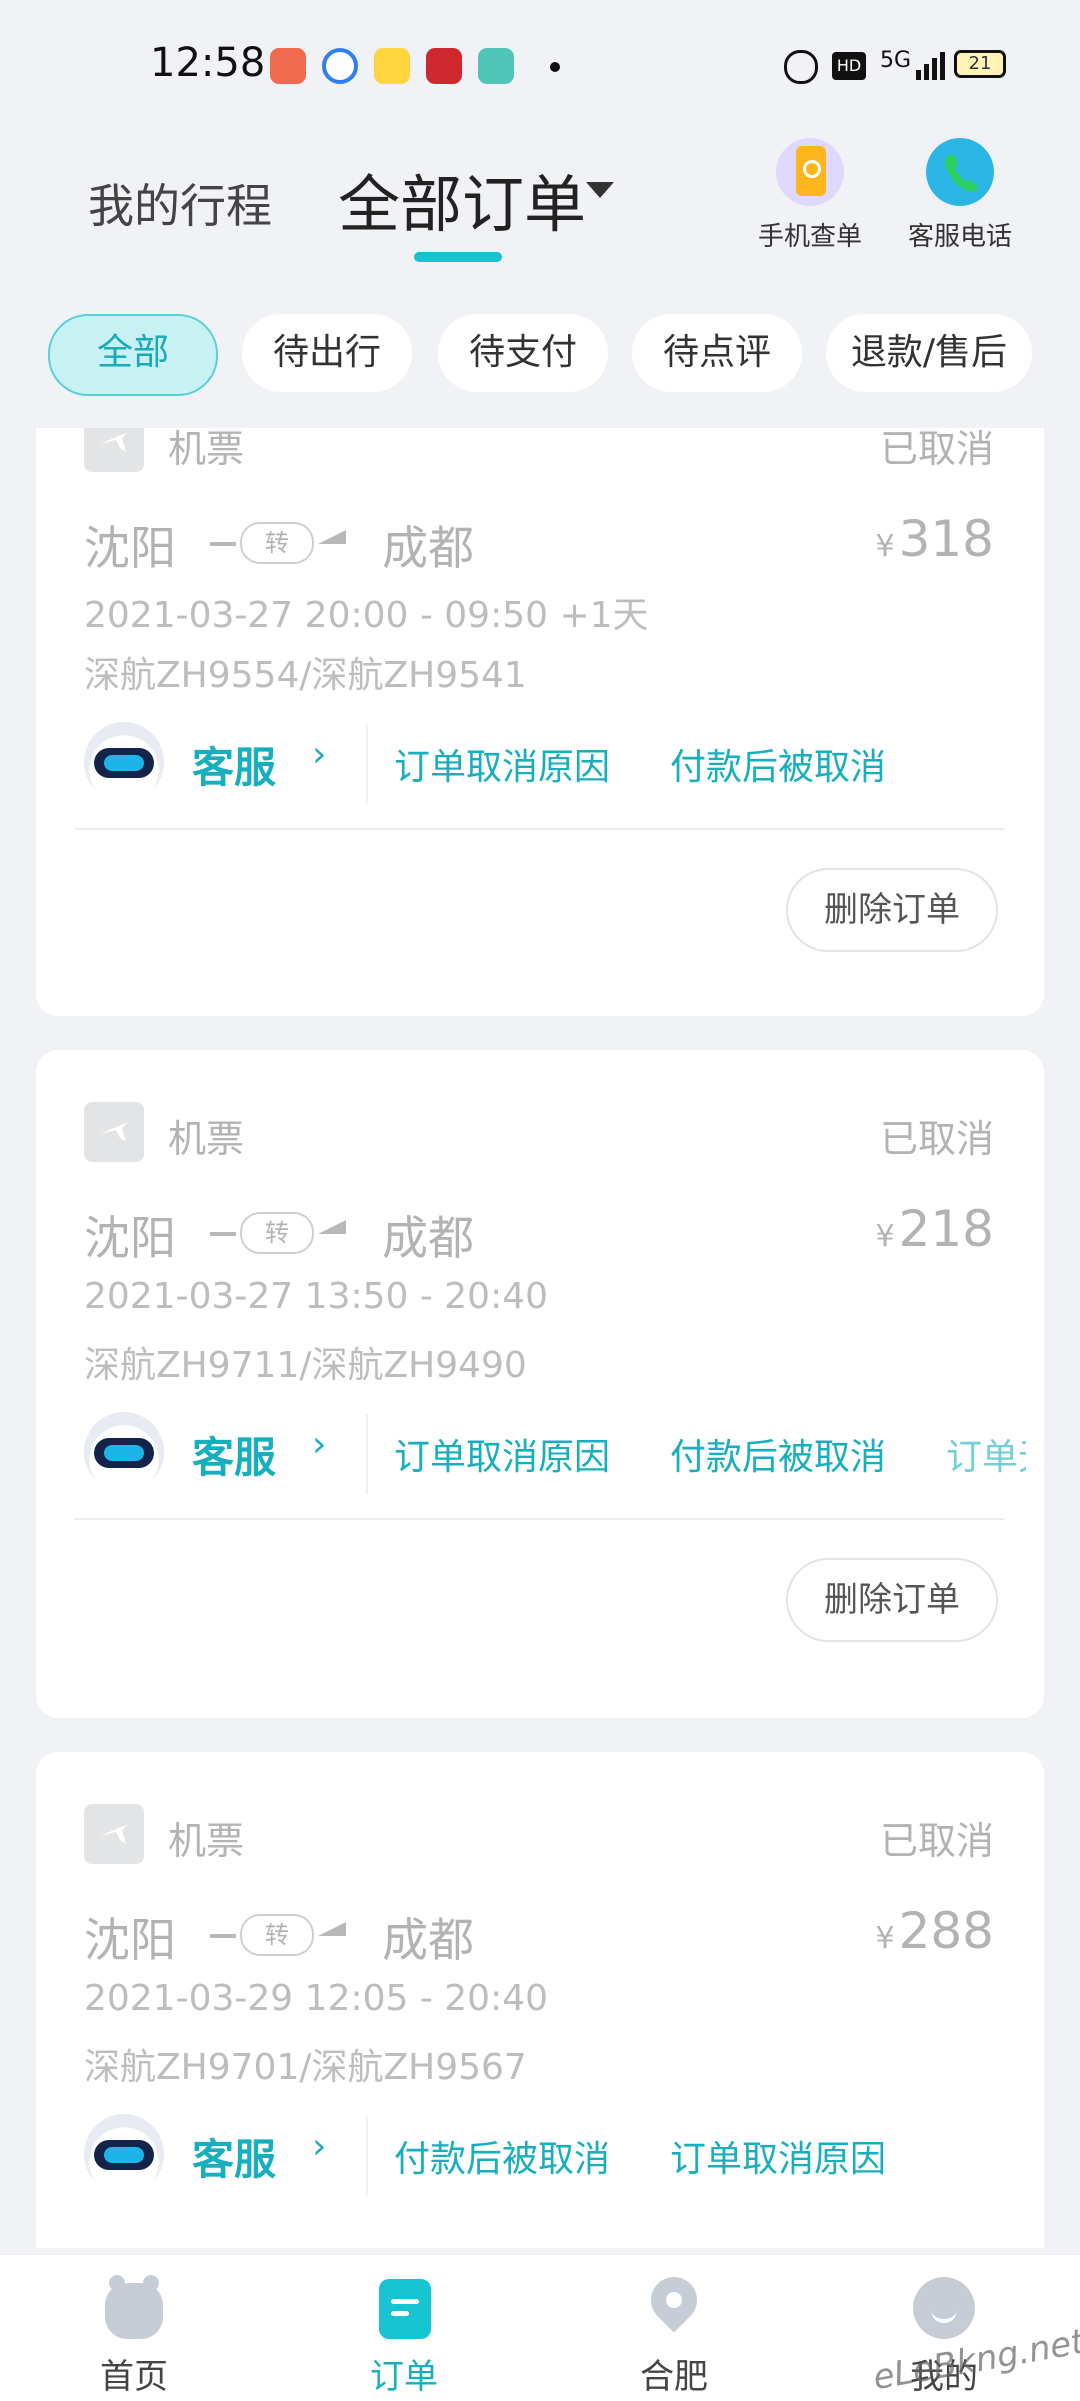 The height and width of the screenshot is (2401, 1080). I want to click on phone-lookup-button: 手机查单, so click(810, 195).